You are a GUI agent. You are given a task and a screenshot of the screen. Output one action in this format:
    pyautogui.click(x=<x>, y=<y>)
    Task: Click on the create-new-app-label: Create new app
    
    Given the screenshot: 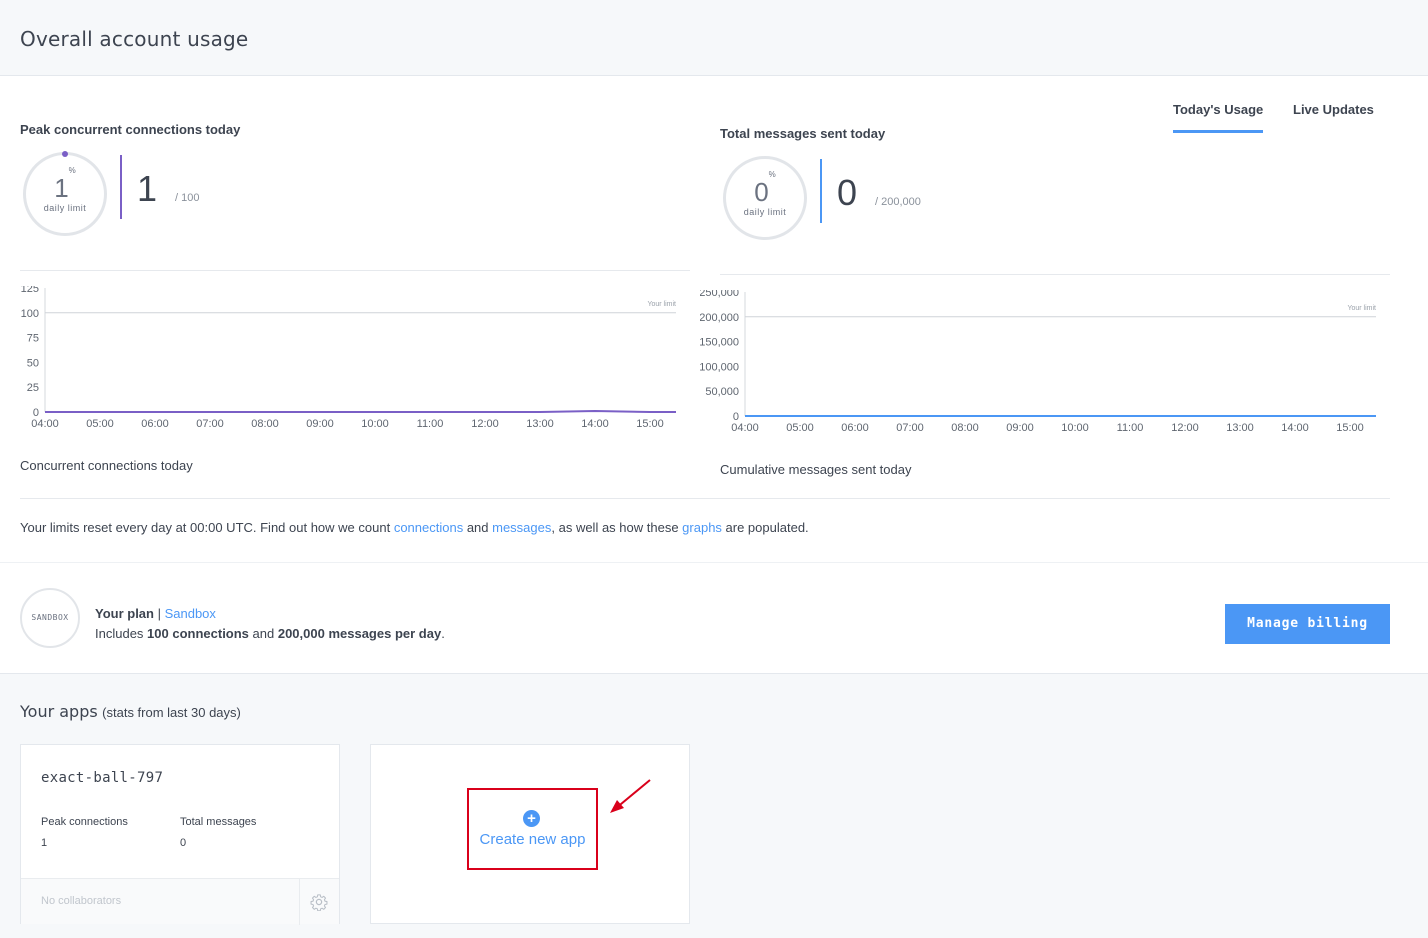 What is the action you would take?
    pyautogui.click(x=532, y=839)
    